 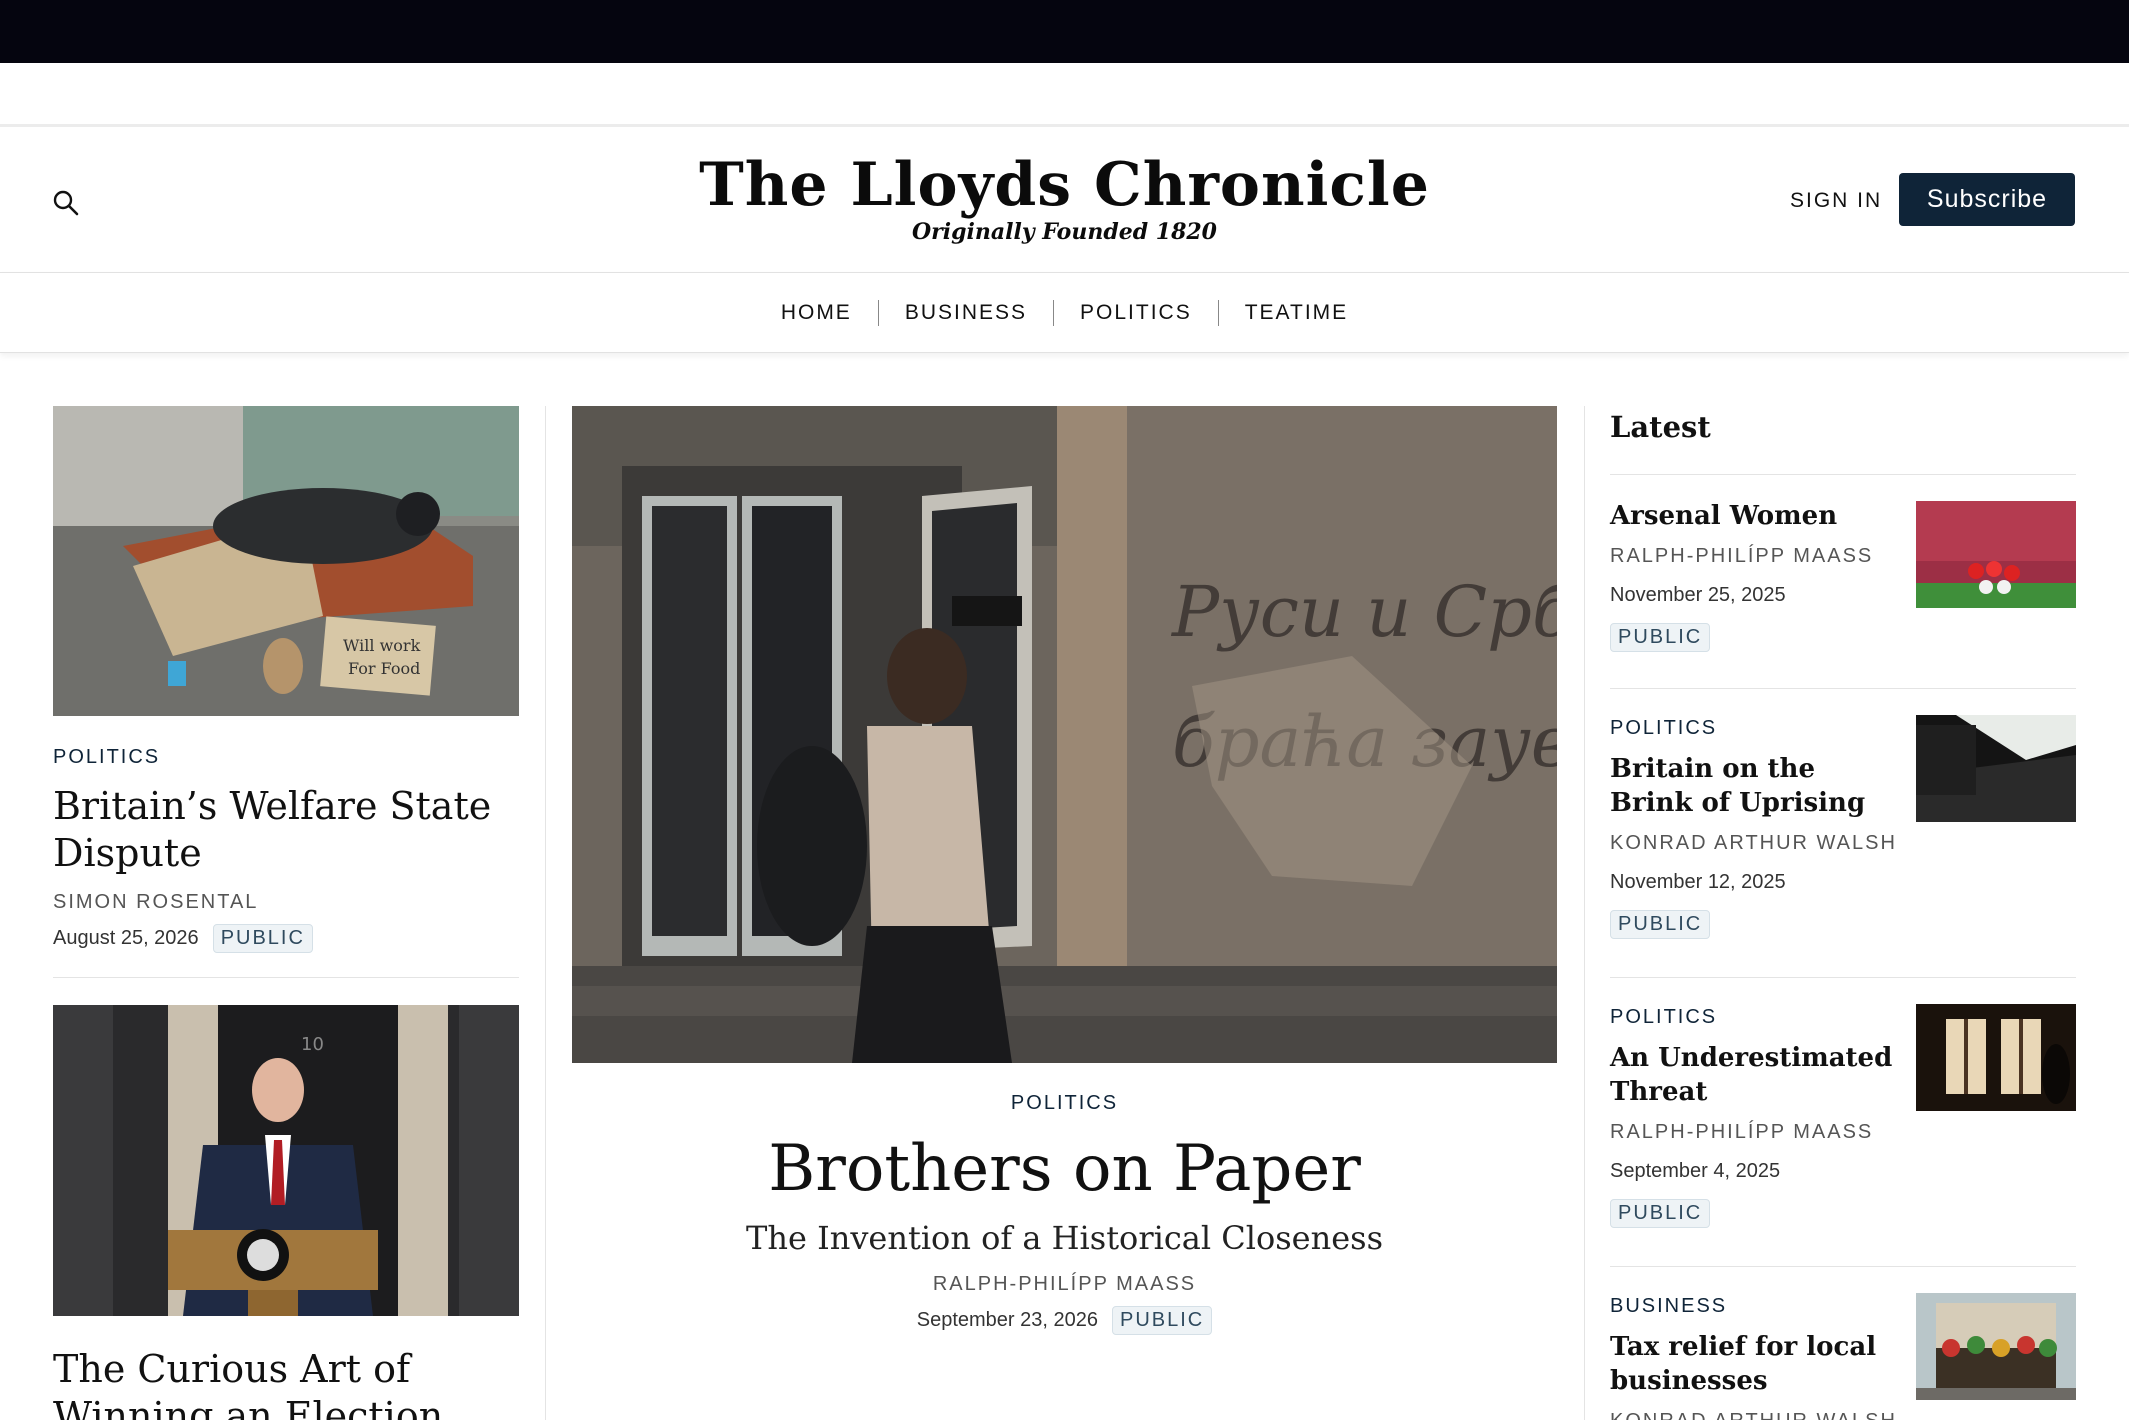 I want to click on latest-date: September 4, 2025, so click(x=1695, y=1171).